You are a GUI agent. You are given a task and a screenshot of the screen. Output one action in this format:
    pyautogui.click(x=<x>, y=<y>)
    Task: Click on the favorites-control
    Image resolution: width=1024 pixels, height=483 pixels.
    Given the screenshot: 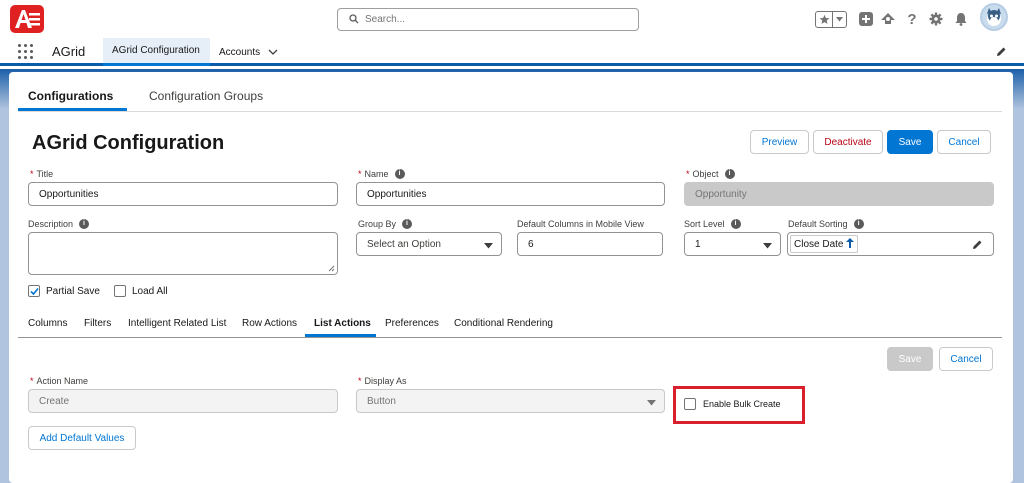 What is the action you would take?
    pyautogui.click(x=831, y=19)
    